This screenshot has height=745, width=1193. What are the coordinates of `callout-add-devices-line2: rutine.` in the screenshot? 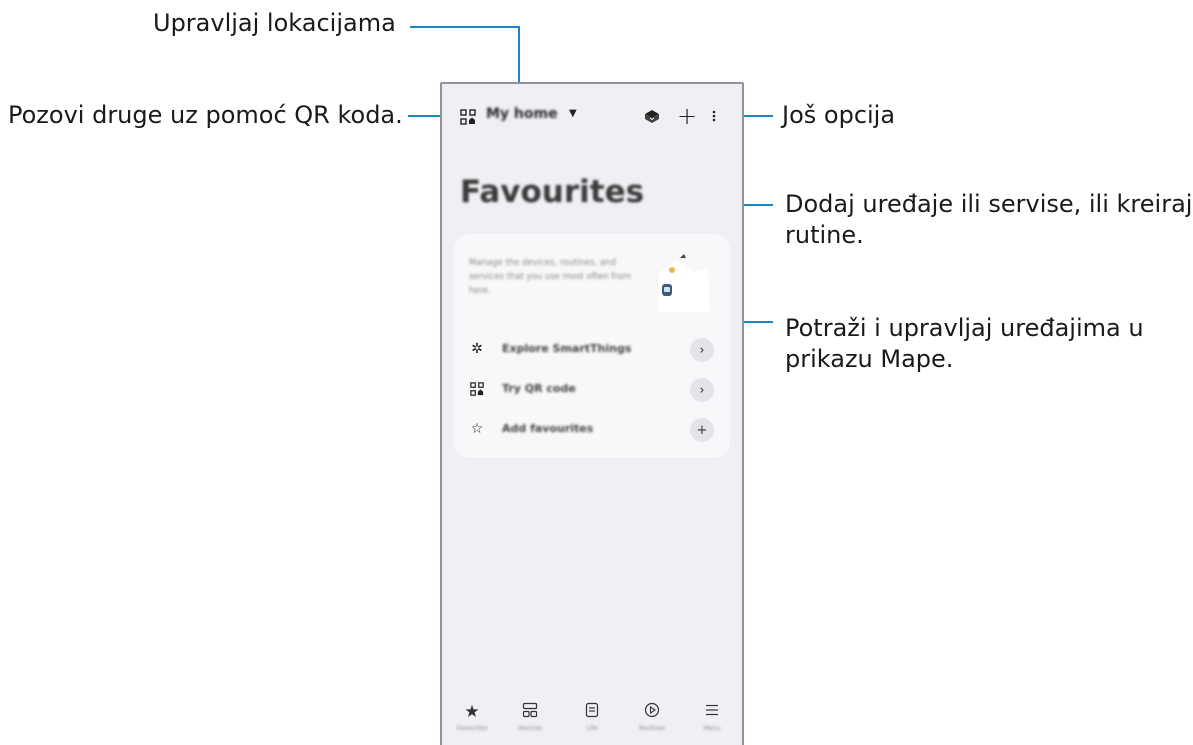 It's located at (824, 235).